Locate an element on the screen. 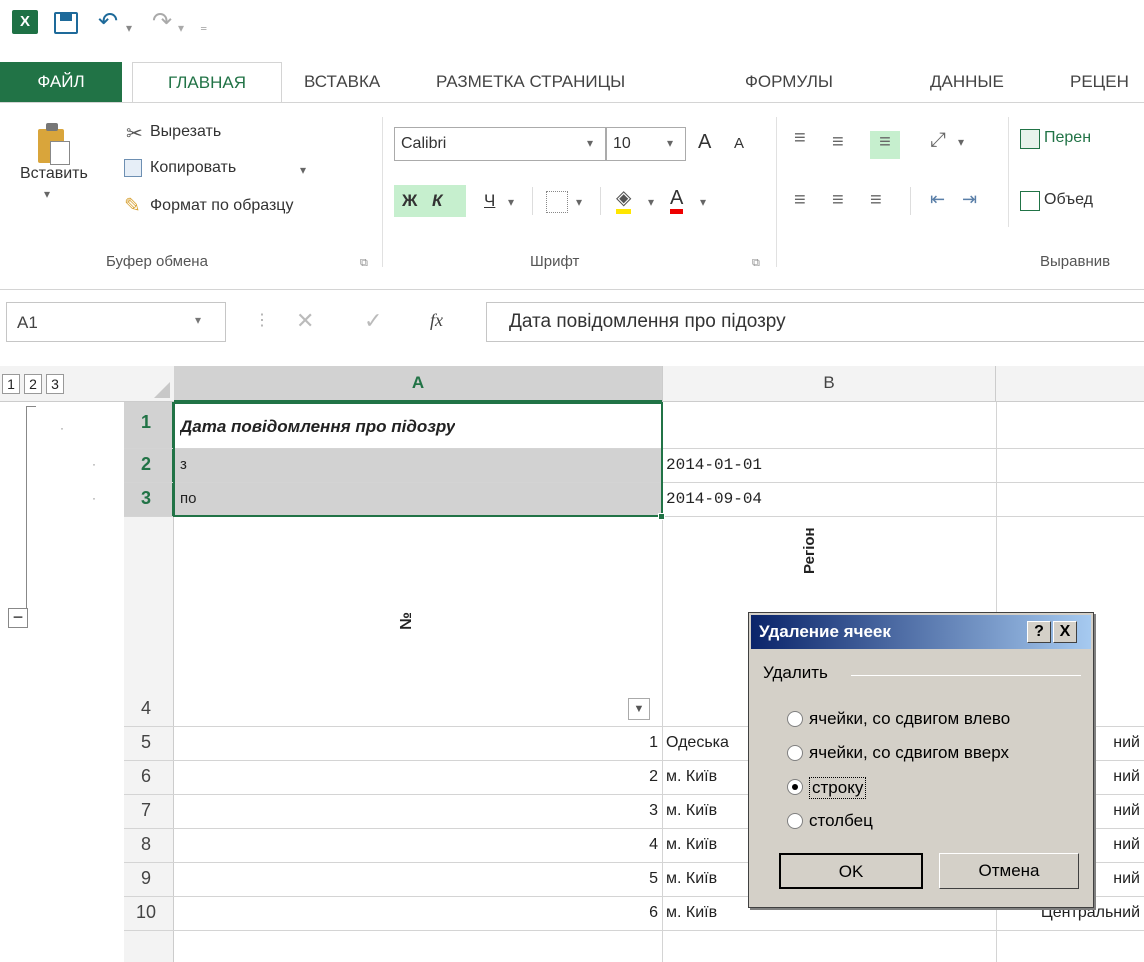 The height and width of the screenshot is (962, 1144). merge-button: Объед is located at coordinates (1068, 200).